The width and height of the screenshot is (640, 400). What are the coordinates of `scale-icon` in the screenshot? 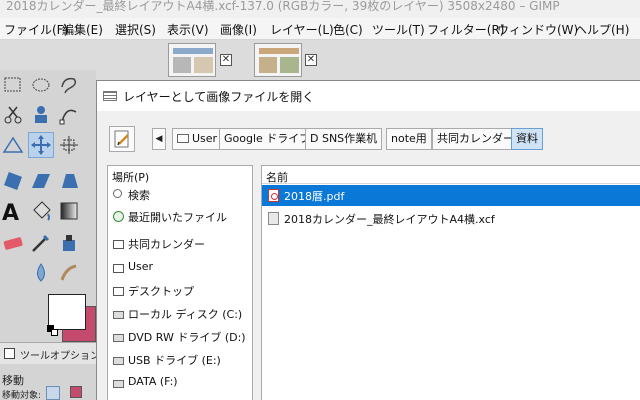 It's located at (41, 181).